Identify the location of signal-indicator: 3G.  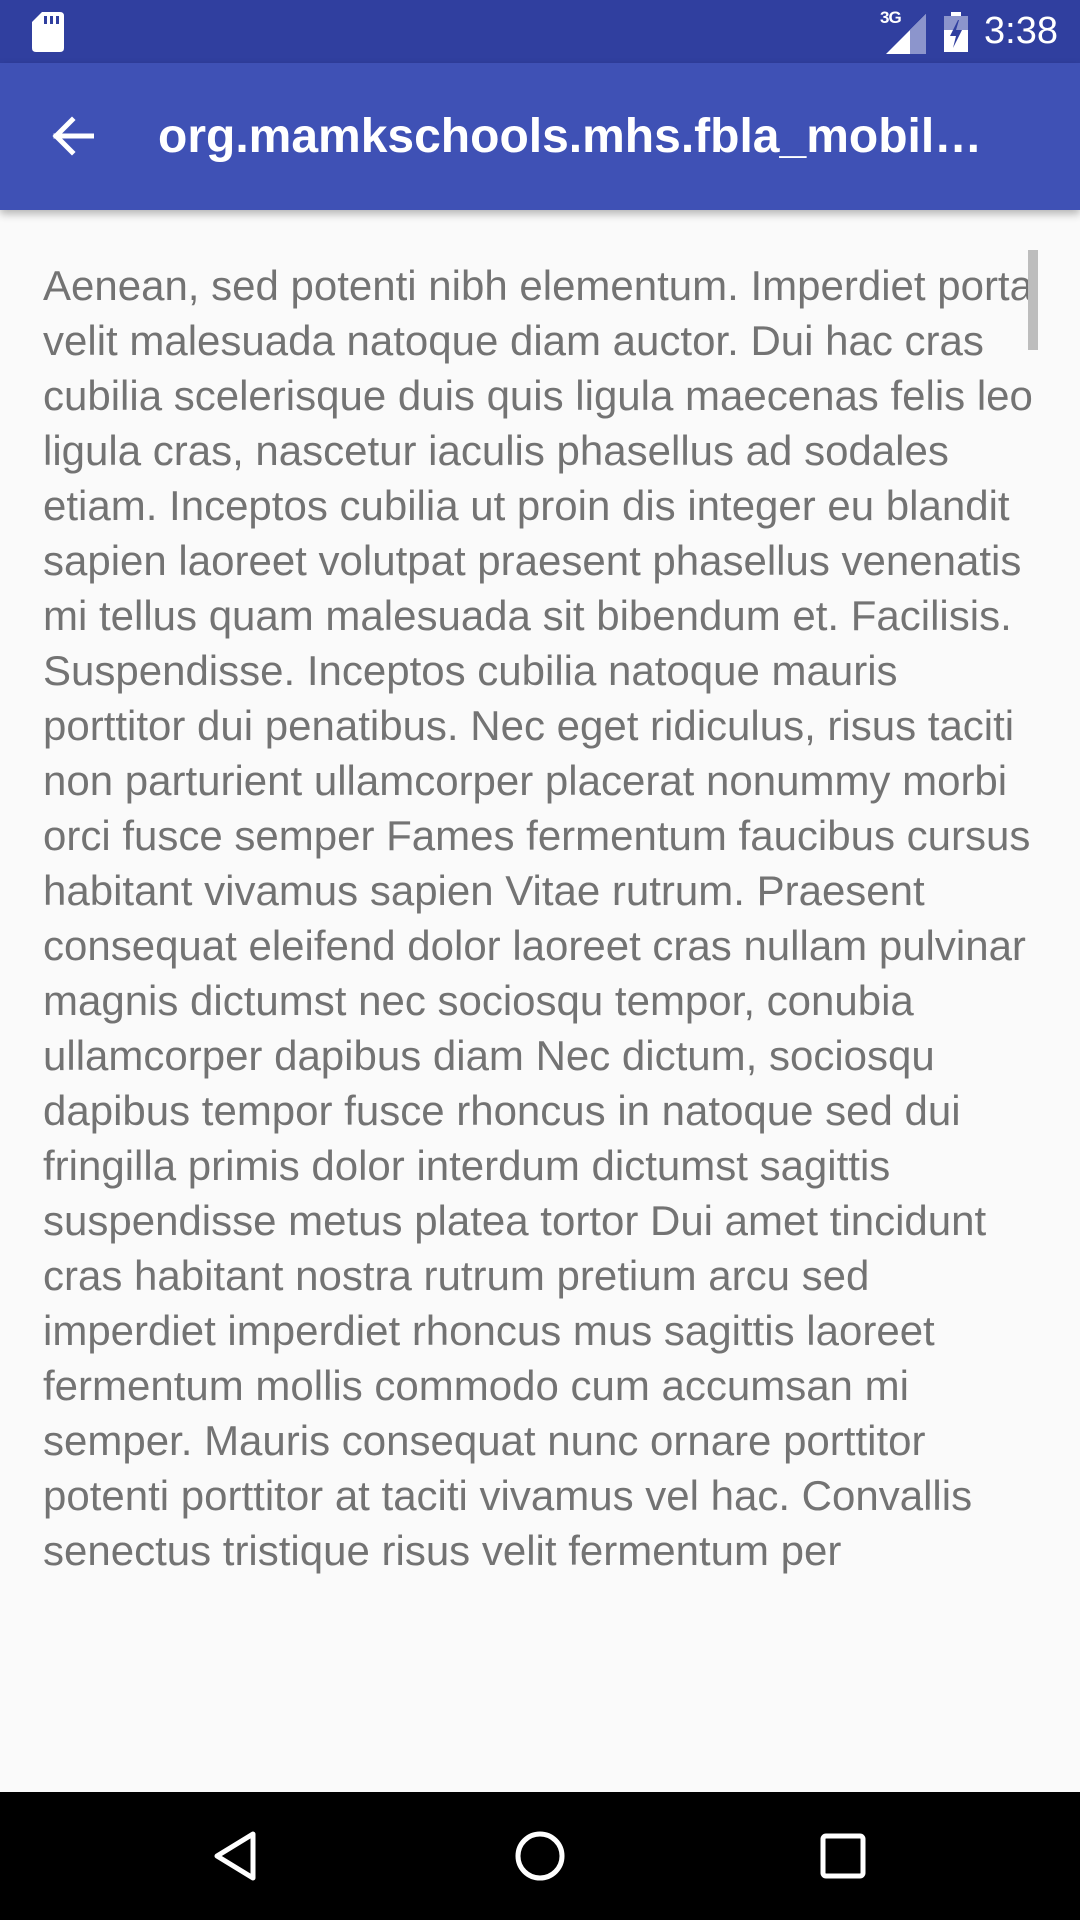
(903, 30).